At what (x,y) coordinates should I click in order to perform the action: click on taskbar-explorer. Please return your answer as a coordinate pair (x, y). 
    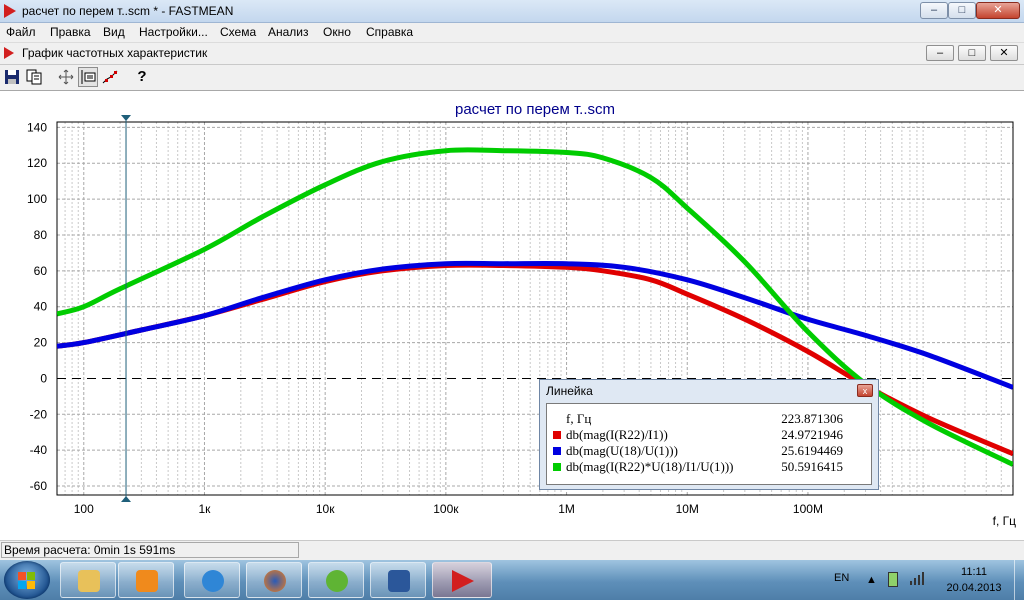
    Looking at the image, I should click on (88, 580).